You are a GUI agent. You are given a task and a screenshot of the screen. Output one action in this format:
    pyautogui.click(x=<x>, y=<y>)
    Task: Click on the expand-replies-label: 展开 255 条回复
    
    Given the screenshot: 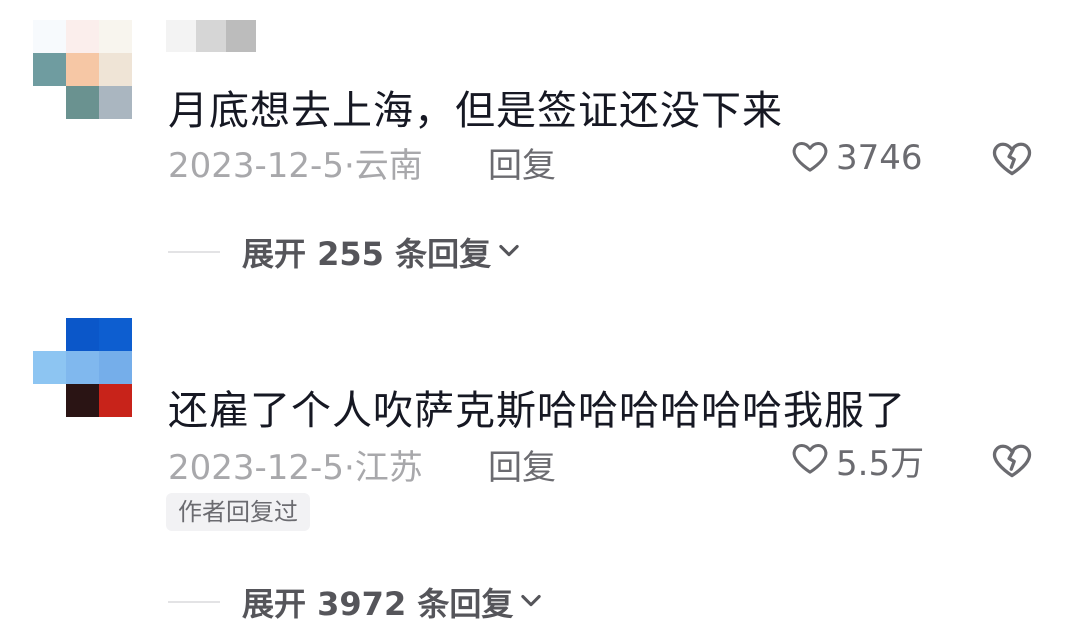 What is the action you would take?
    pyautogui.click(x=367, y=254)
    